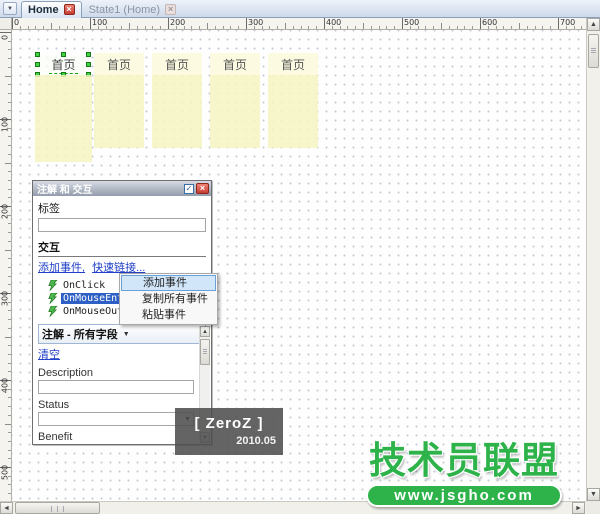 This screenshot has width=600, height=514. Describe the element at coordinates (5, 211) in the screenshot. I see `vruler-label: 200` at that location.